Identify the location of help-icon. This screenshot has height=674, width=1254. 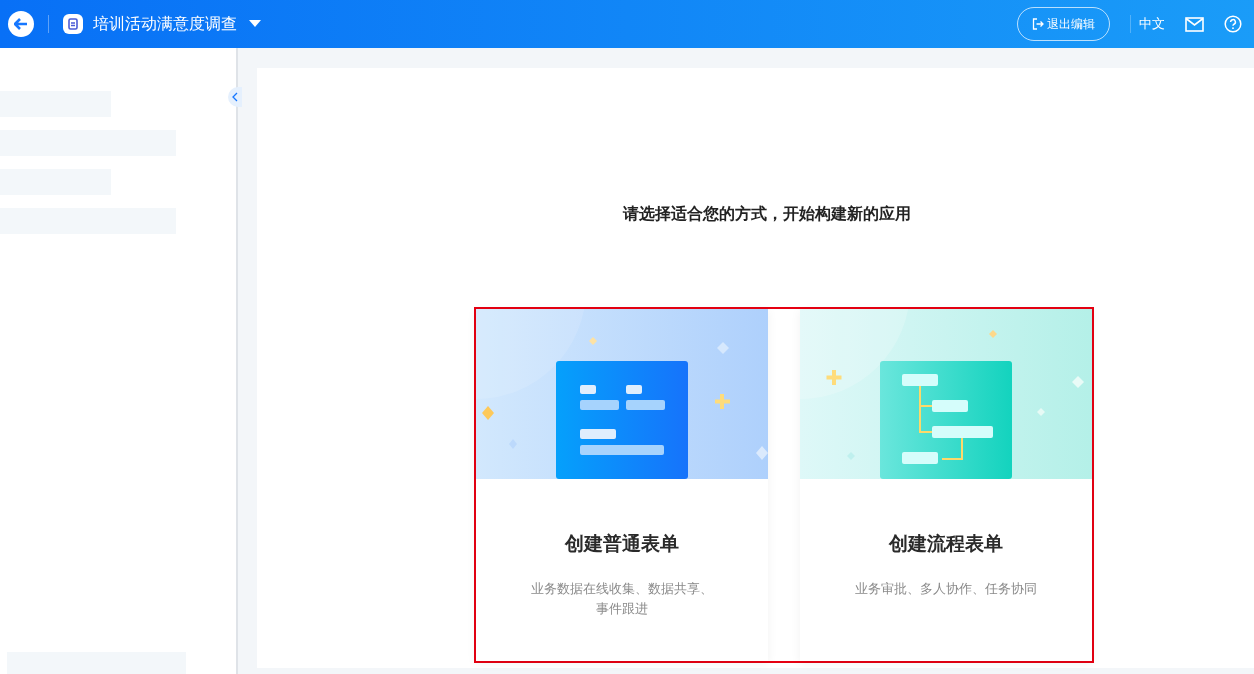
(1233, 24).